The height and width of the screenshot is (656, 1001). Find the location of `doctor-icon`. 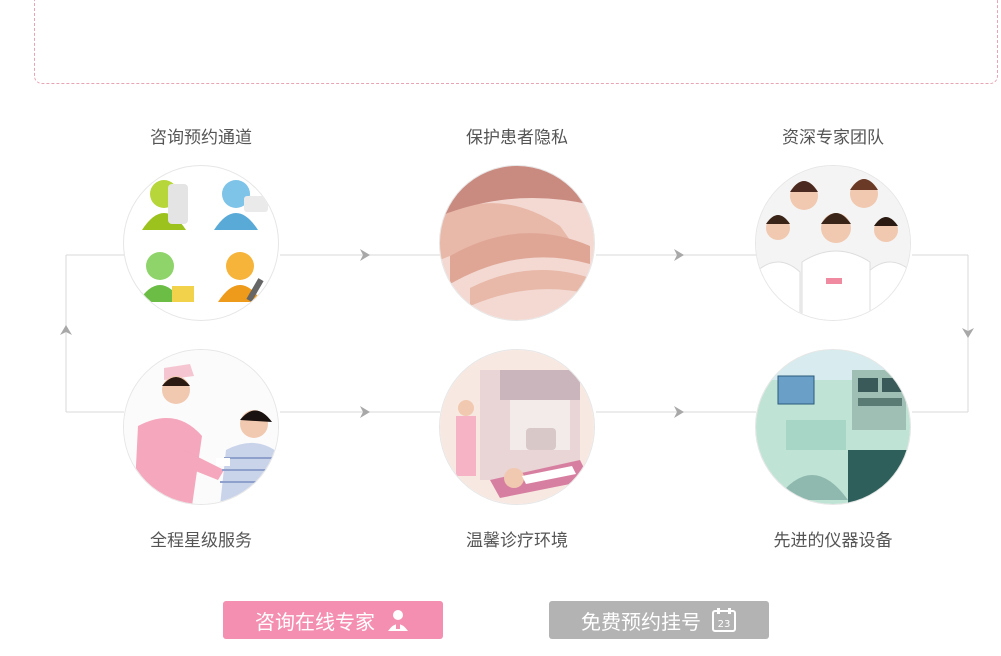

doctor-icon is located at coordinates (398, 620).